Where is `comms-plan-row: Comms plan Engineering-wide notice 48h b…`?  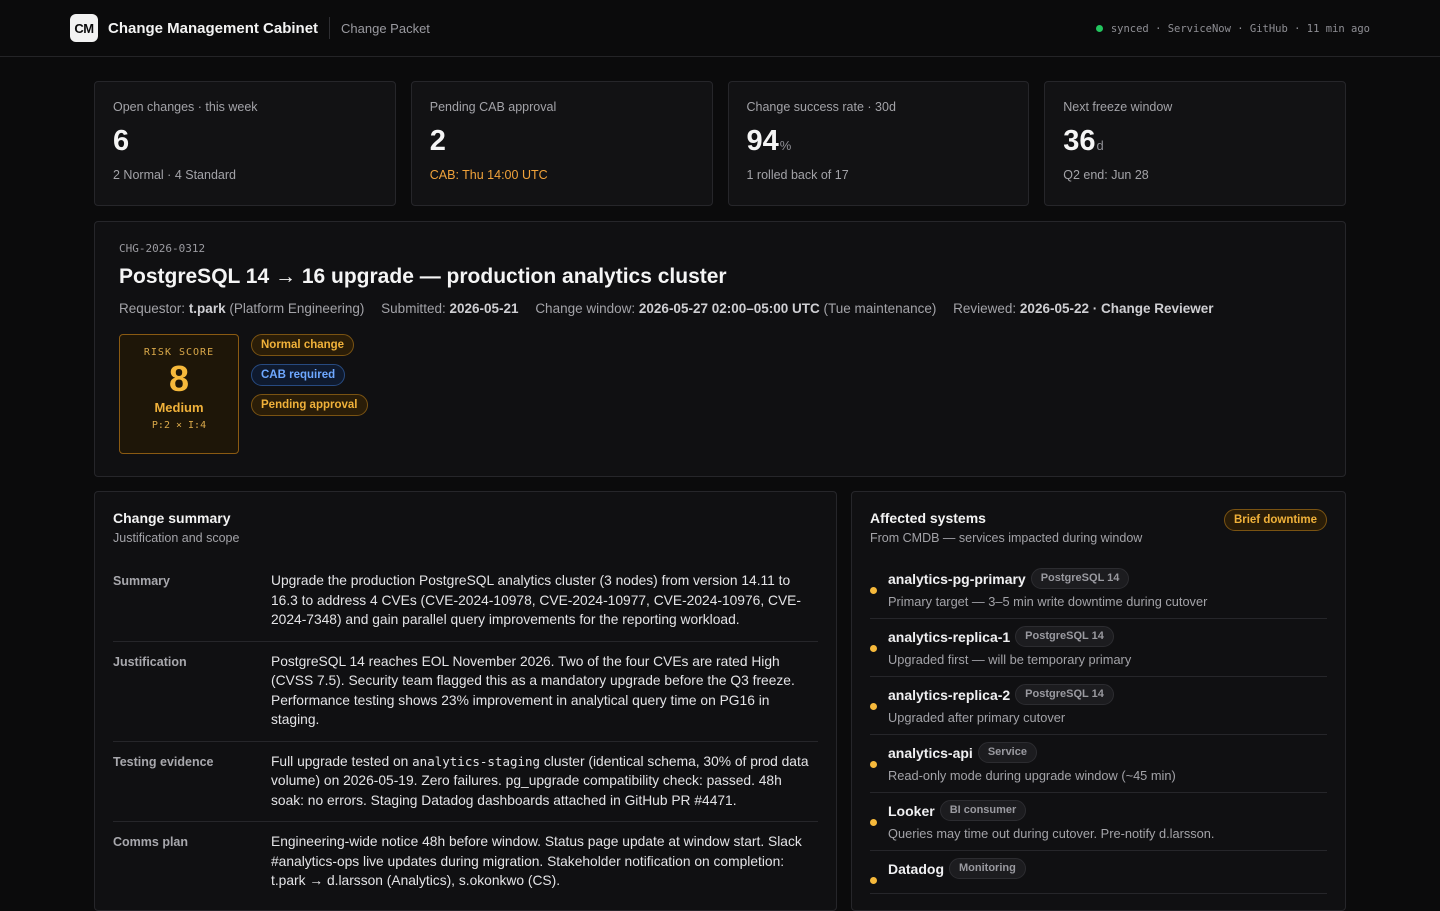
comms-plan-row: Comms plan Engineering-wide notice 48h b… is located at coordinates (465, 862).